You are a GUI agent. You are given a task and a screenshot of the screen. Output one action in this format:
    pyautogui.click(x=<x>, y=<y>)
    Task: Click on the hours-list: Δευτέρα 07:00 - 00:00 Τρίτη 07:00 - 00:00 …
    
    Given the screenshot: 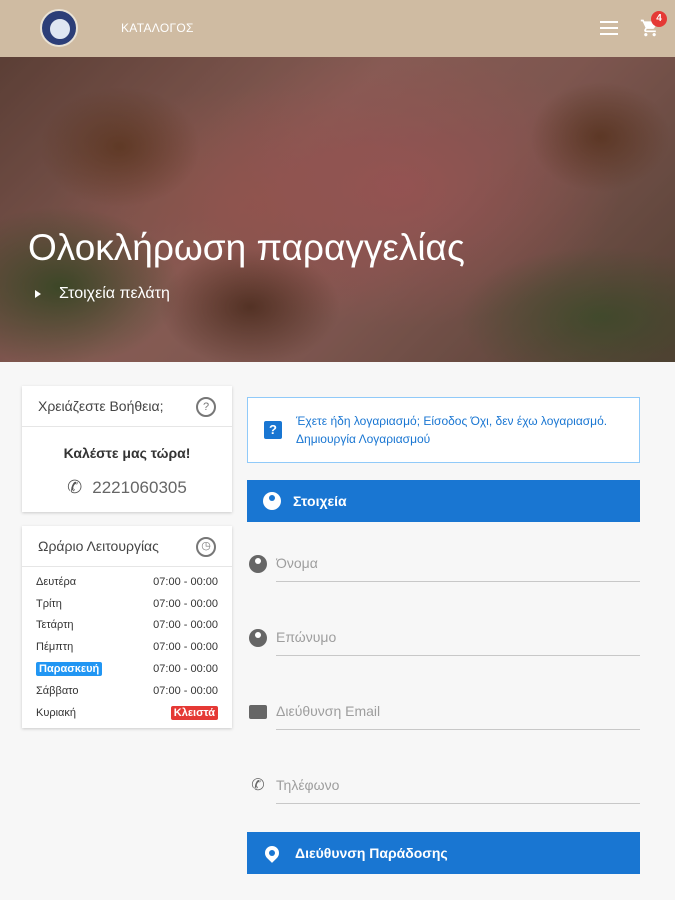 What is the action you would take?
    pyautogui.click(x=127, y=645)
    